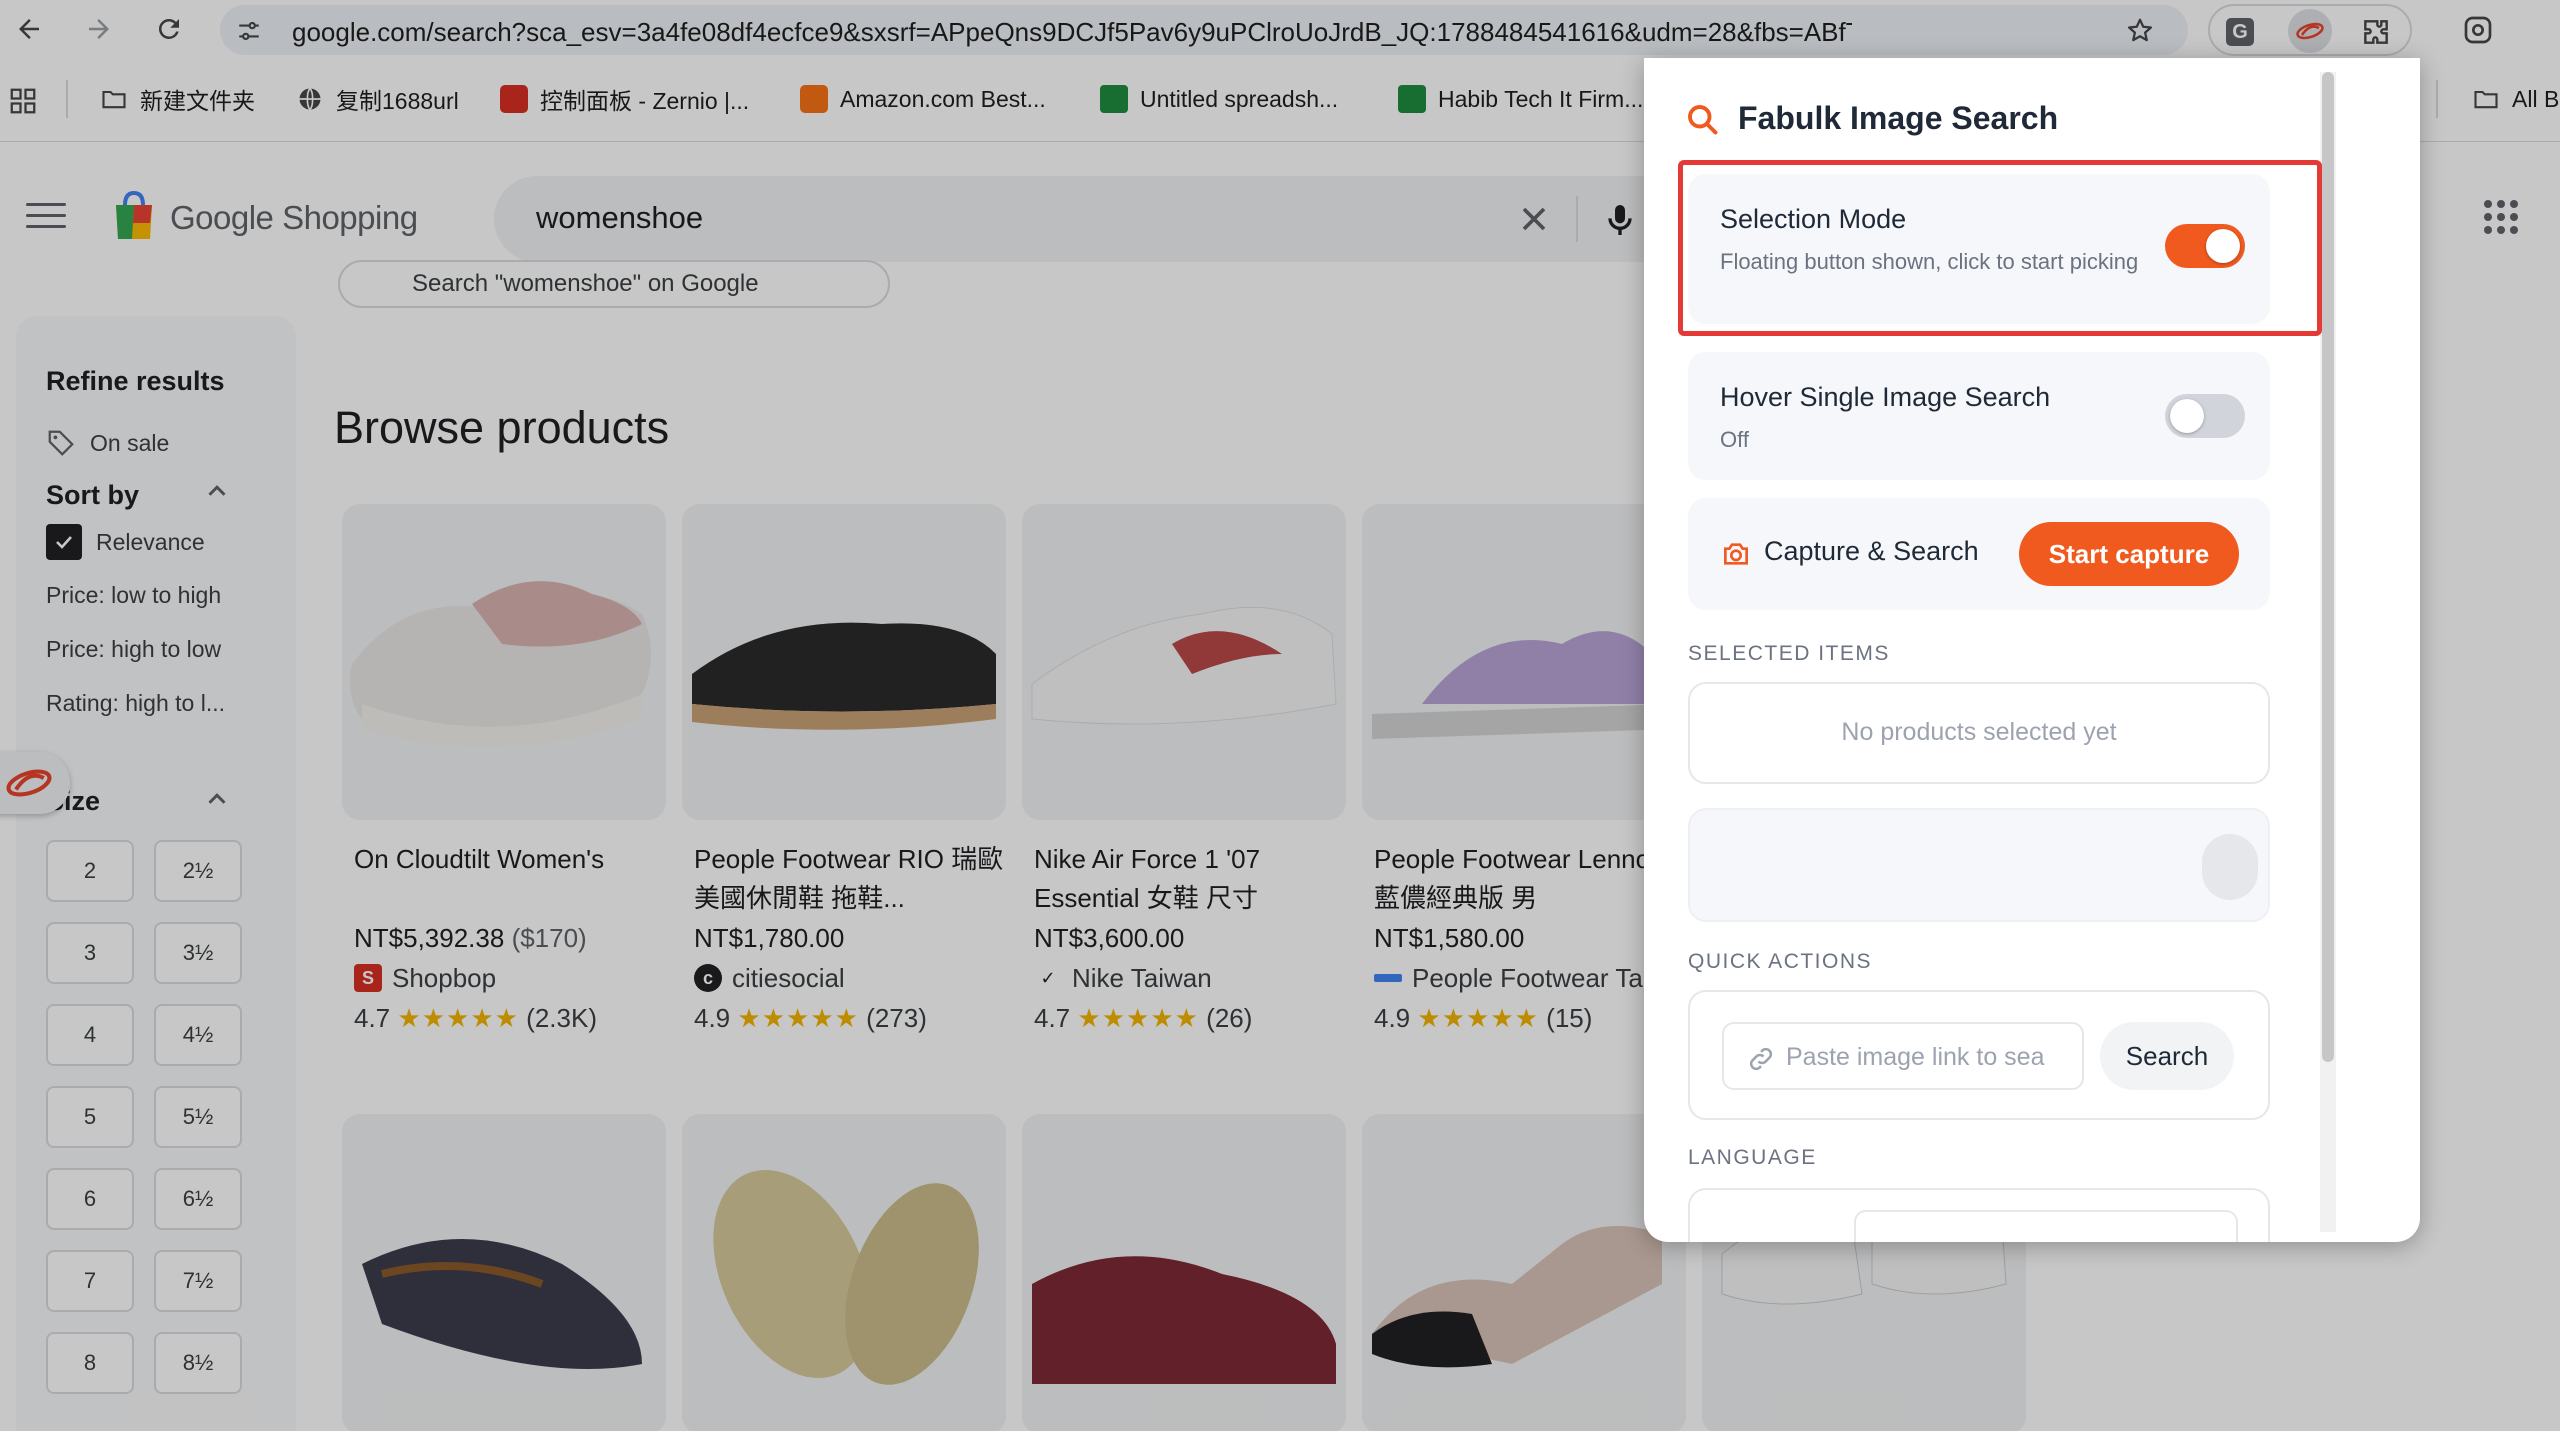  I want to click on hover-search-title: Hover Single Image Search, so click(1885, 397).